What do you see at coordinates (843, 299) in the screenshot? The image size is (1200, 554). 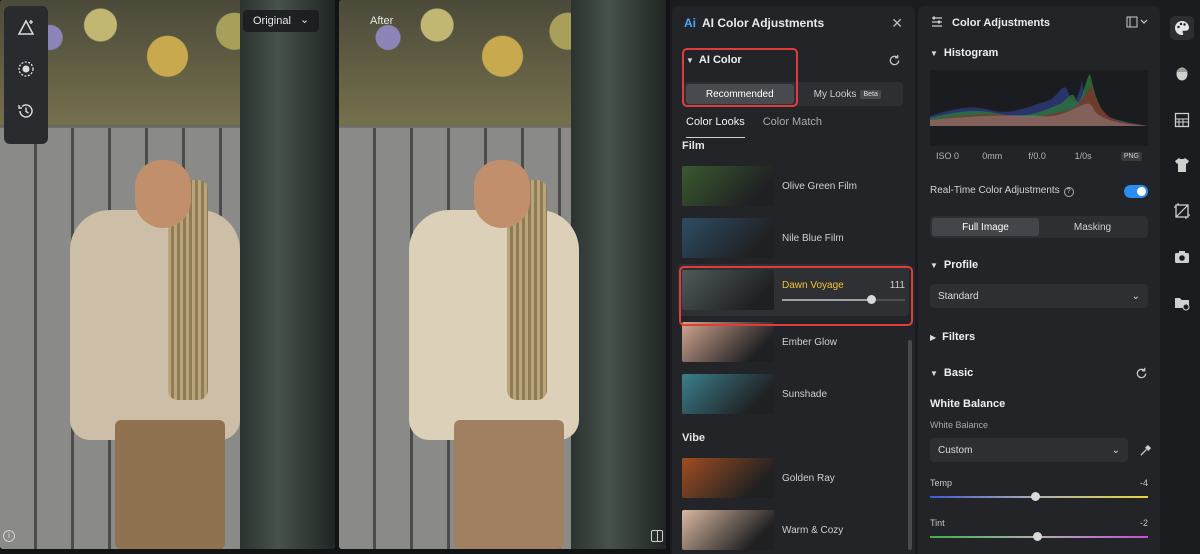 I see `look-intensity-track` at bounding box center [843, 299].